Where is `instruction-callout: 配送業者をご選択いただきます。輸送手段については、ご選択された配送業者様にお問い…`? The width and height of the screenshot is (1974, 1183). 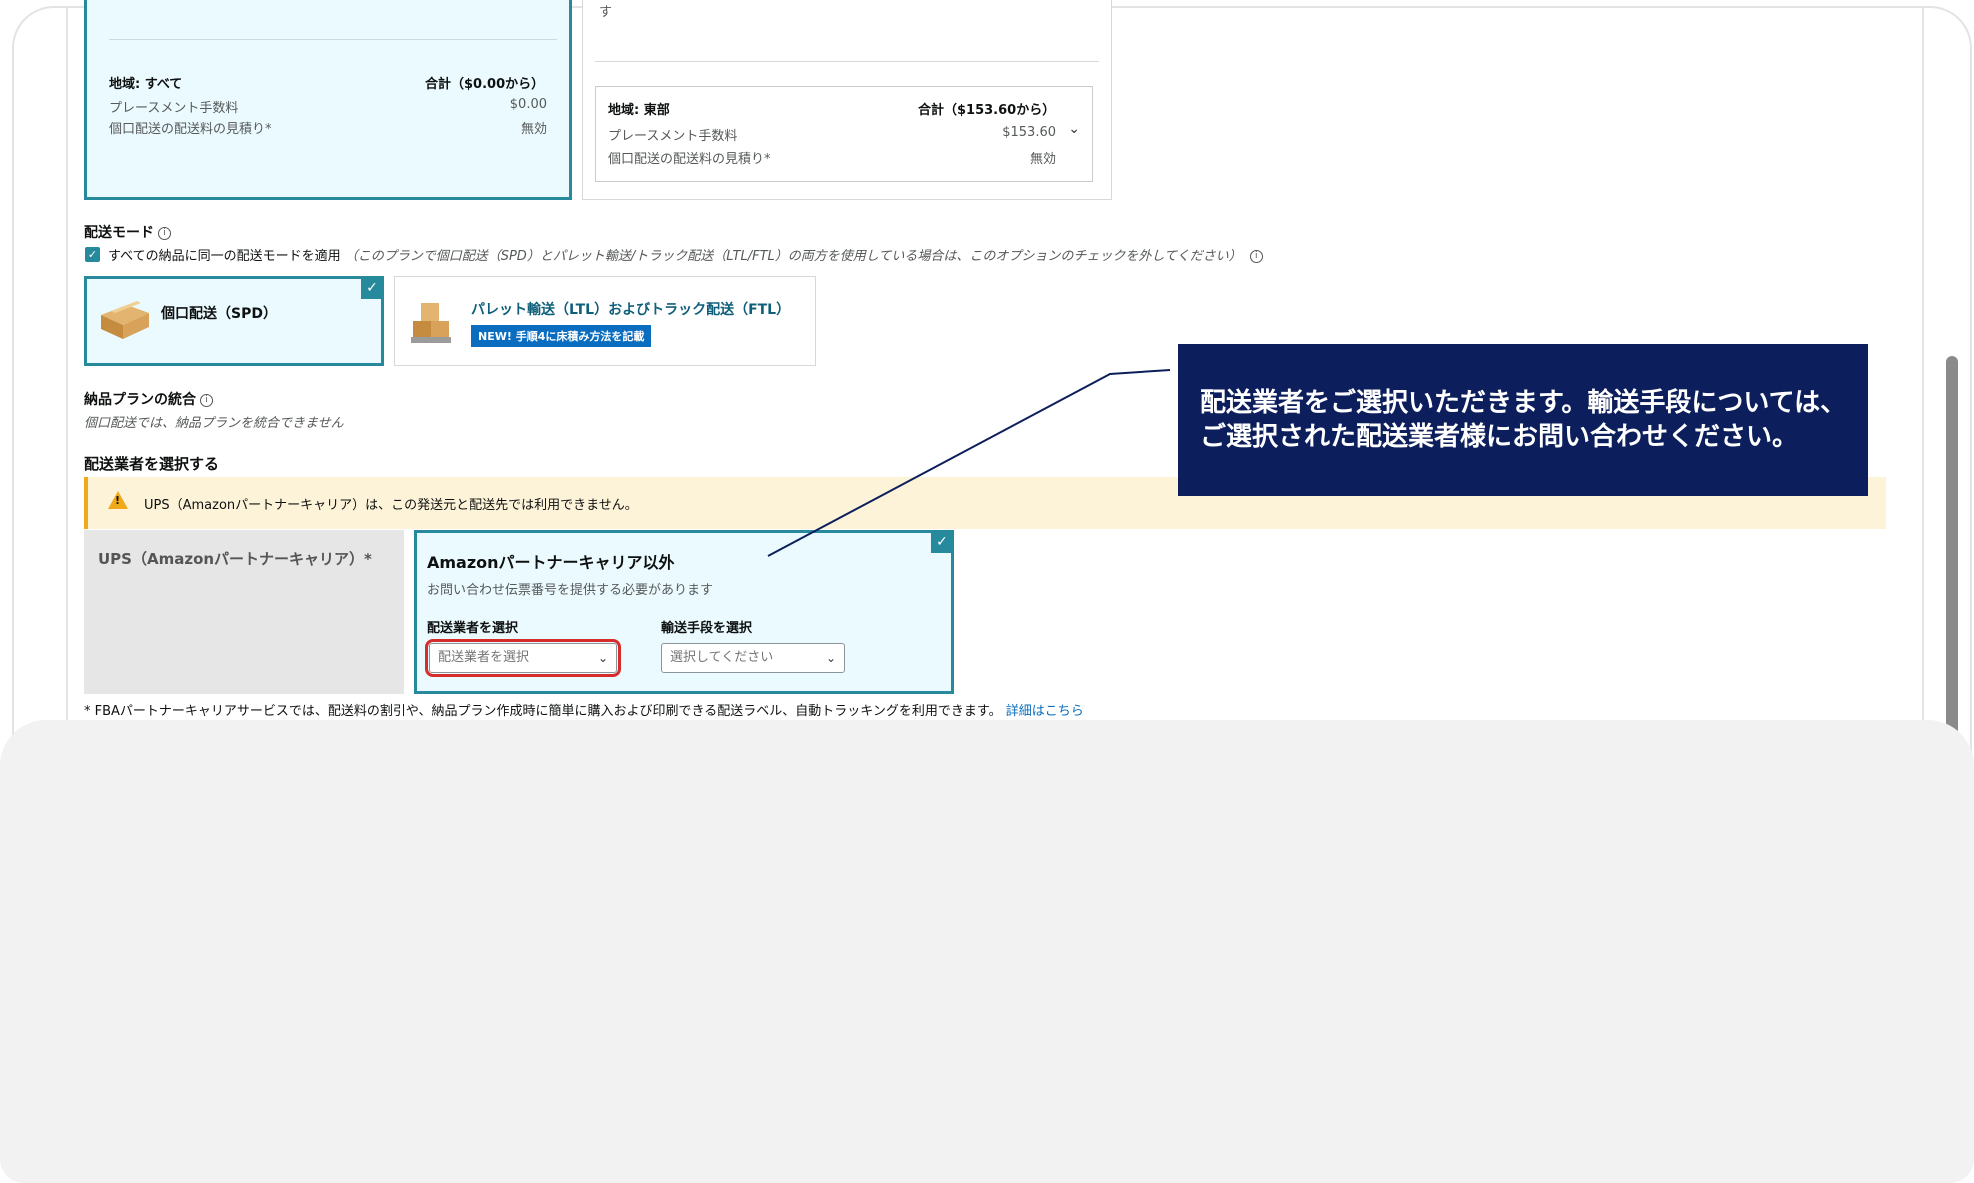
instruction-callout: 配送業者をご選択いただきます。輸送手段については、ご選択された配送業者様にお問い… is located at coordinates (1523, 420).